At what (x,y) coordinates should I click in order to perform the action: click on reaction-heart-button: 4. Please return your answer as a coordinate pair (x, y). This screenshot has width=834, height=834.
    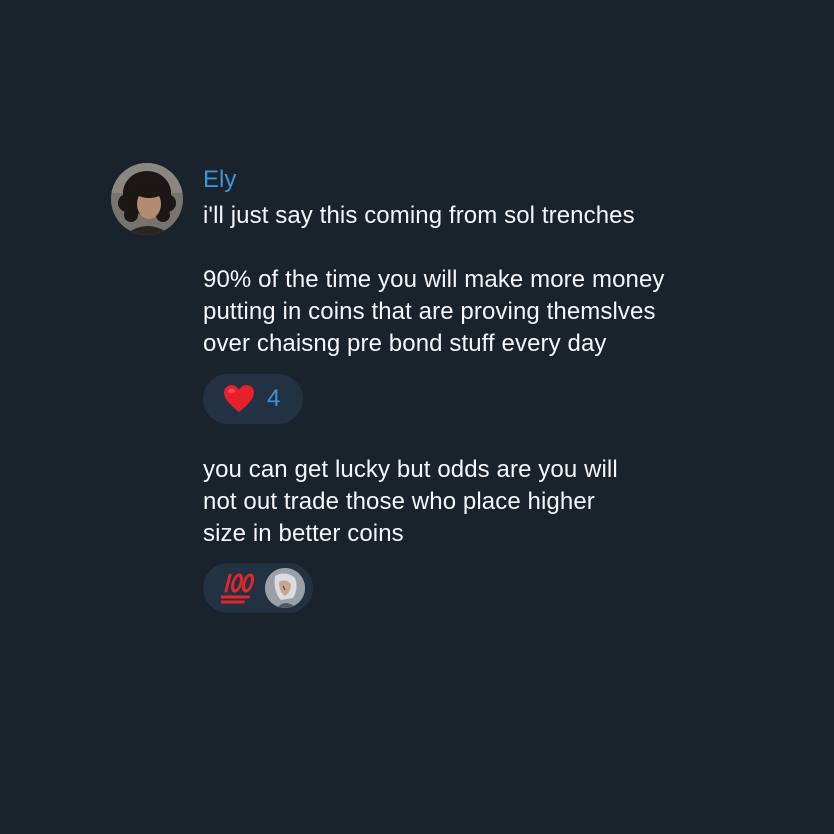
    Looking at the image, I should click on (253, 399).